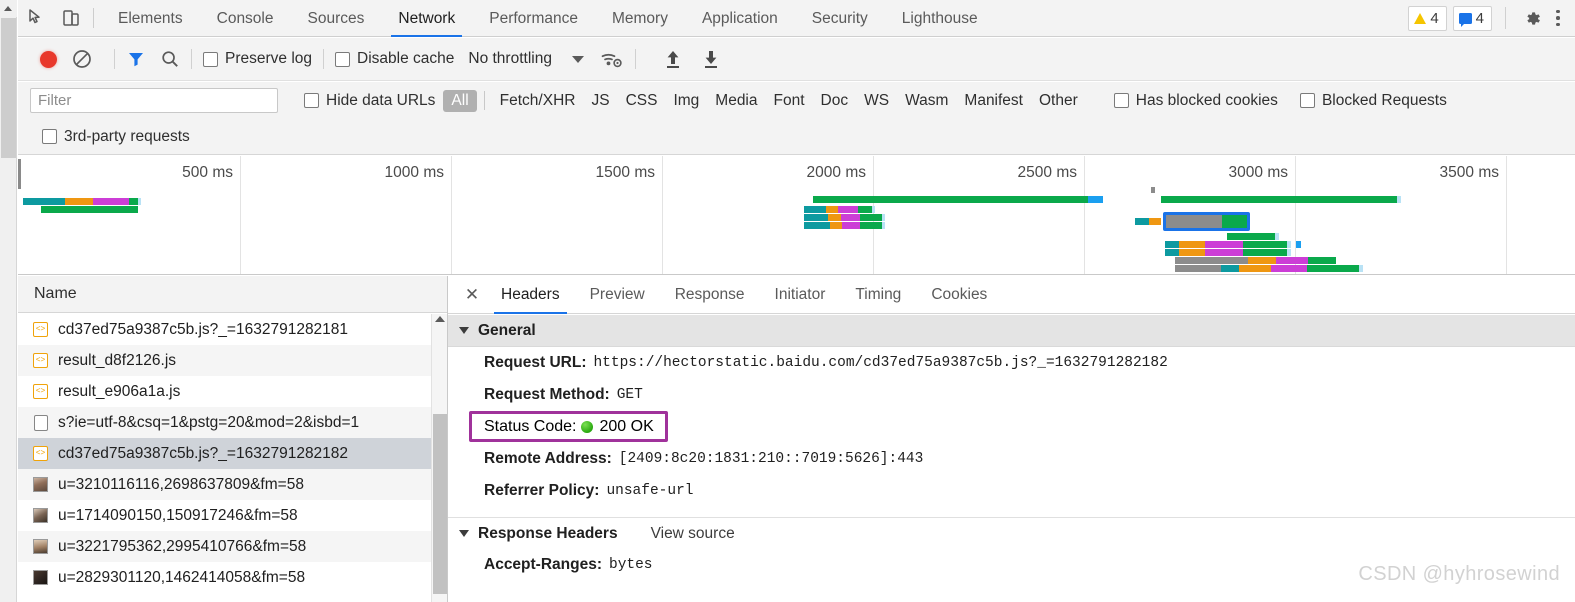 The width and height of the screenshot is (1575, 602). What do you see at coordinates (37, 18) in the screenshot?
I see `inspect-element-icon` at bounding box center [37, 18].